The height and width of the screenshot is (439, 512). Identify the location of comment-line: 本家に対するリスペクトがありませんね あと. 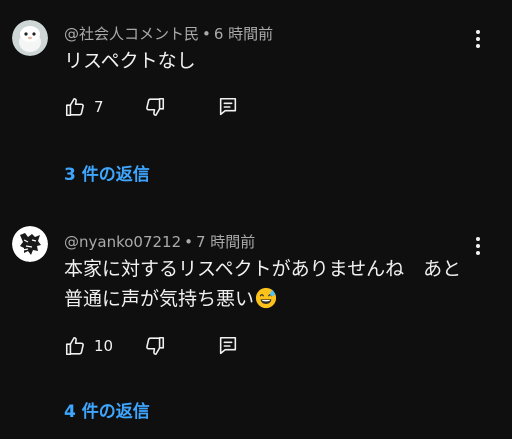
(263, 269).